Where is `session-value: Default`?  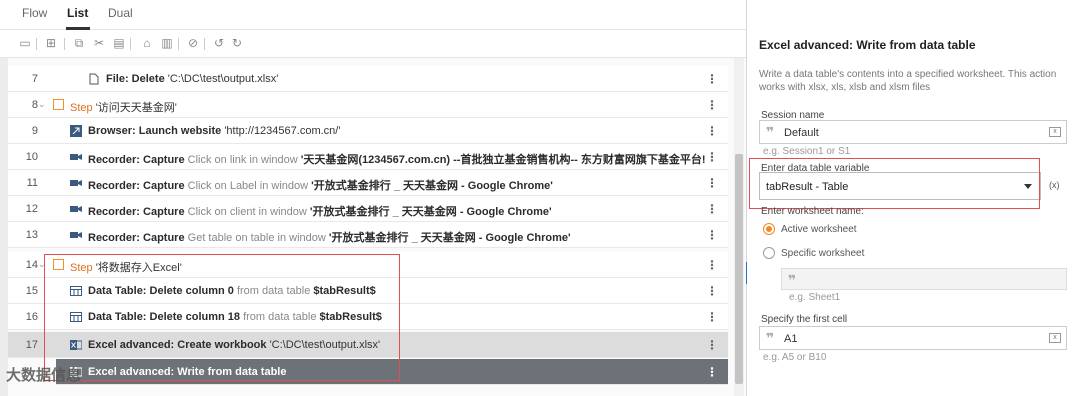
session-value: Default is located at coordinates (801, 133).